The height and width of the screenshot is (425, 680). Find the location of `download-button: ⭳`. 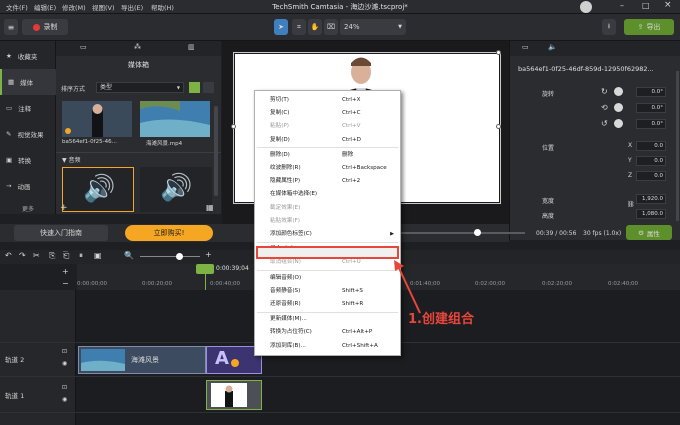

download-button: ⭳ is located at coordinates (609, 27).